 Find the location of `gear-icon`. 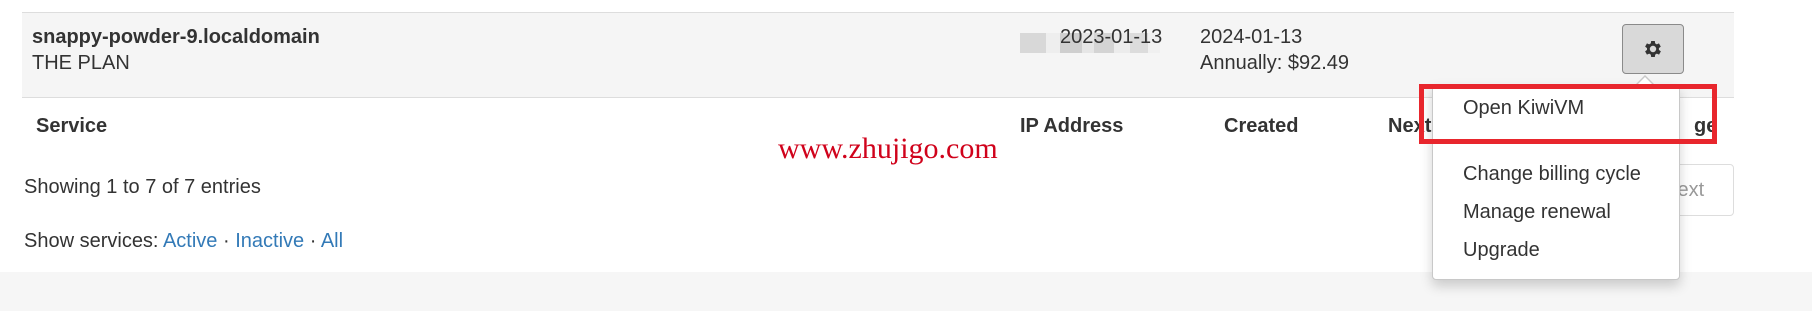

gear-icon is located at coordinates (1653, 49).